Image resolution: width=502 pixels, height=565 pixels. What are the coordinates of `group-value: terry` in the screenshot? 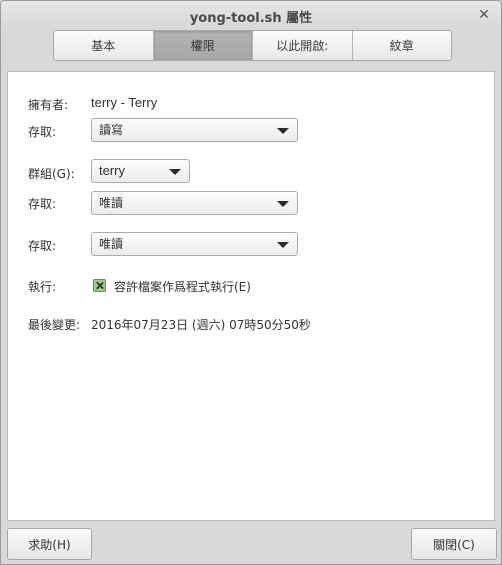 It's located at (112, 170).